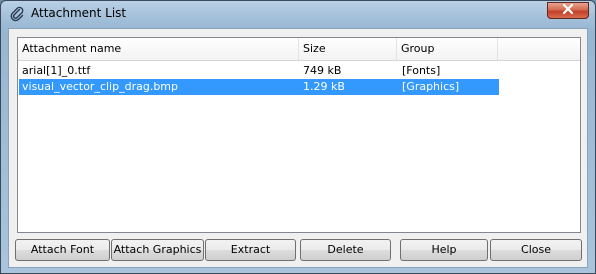  Describe the element at coordinates (536, 250) in the screenshot. I see `close-button: Close` at that location.